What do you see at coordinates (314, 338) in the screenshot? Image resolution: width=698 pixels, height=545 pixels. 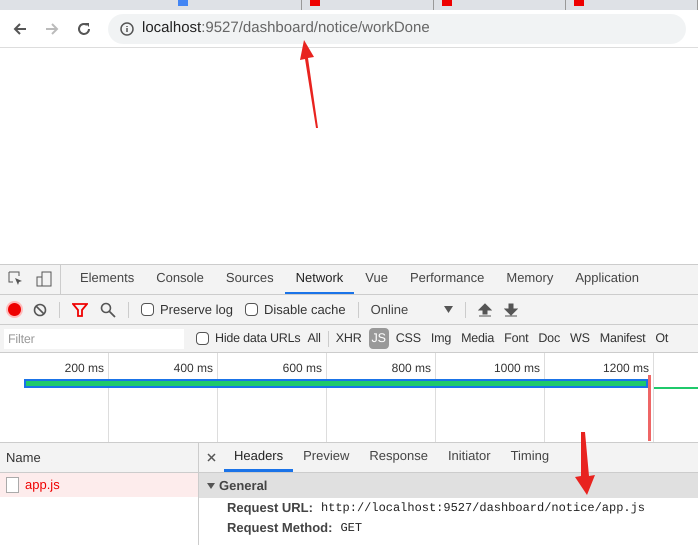 I see `type-filter: All` at bounding box center [314, 338].